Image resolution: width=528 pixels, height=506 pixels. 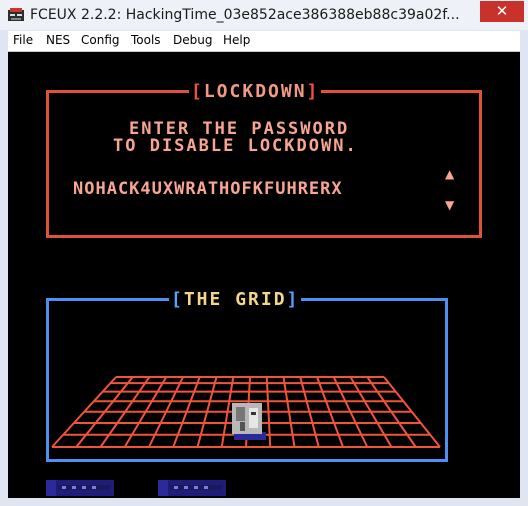 What do you see at coordinates (100, 40) in the screenshot?
I see `menu-config: Config` at bounding box center [100, 40].